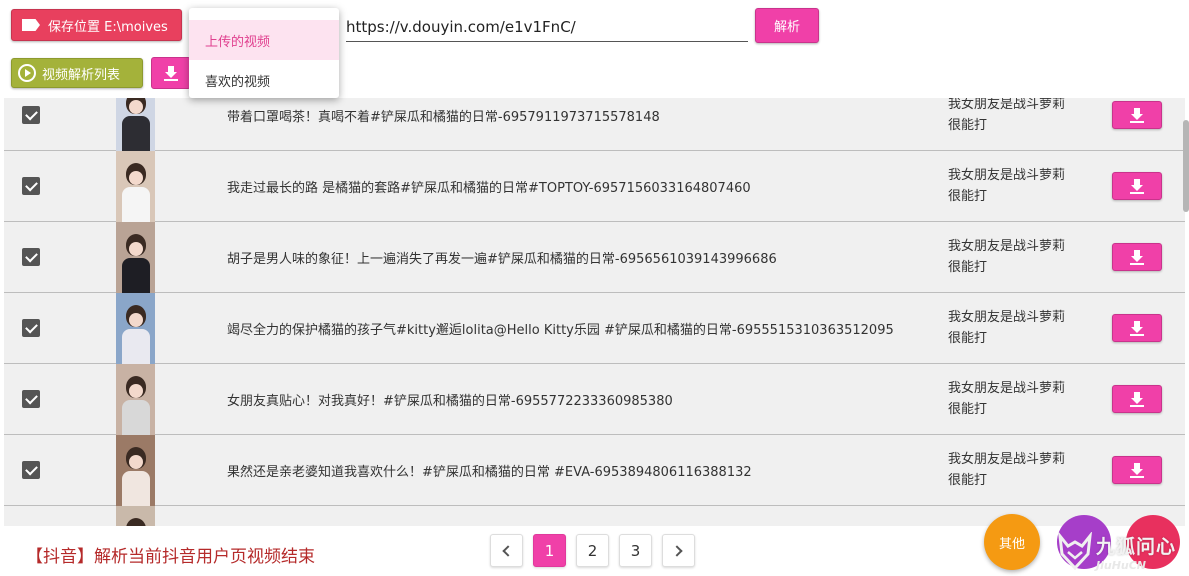  What do you see at coordinates (547, 27) in the screenshot?
I see `url-input` at bounding box center [547, 27].